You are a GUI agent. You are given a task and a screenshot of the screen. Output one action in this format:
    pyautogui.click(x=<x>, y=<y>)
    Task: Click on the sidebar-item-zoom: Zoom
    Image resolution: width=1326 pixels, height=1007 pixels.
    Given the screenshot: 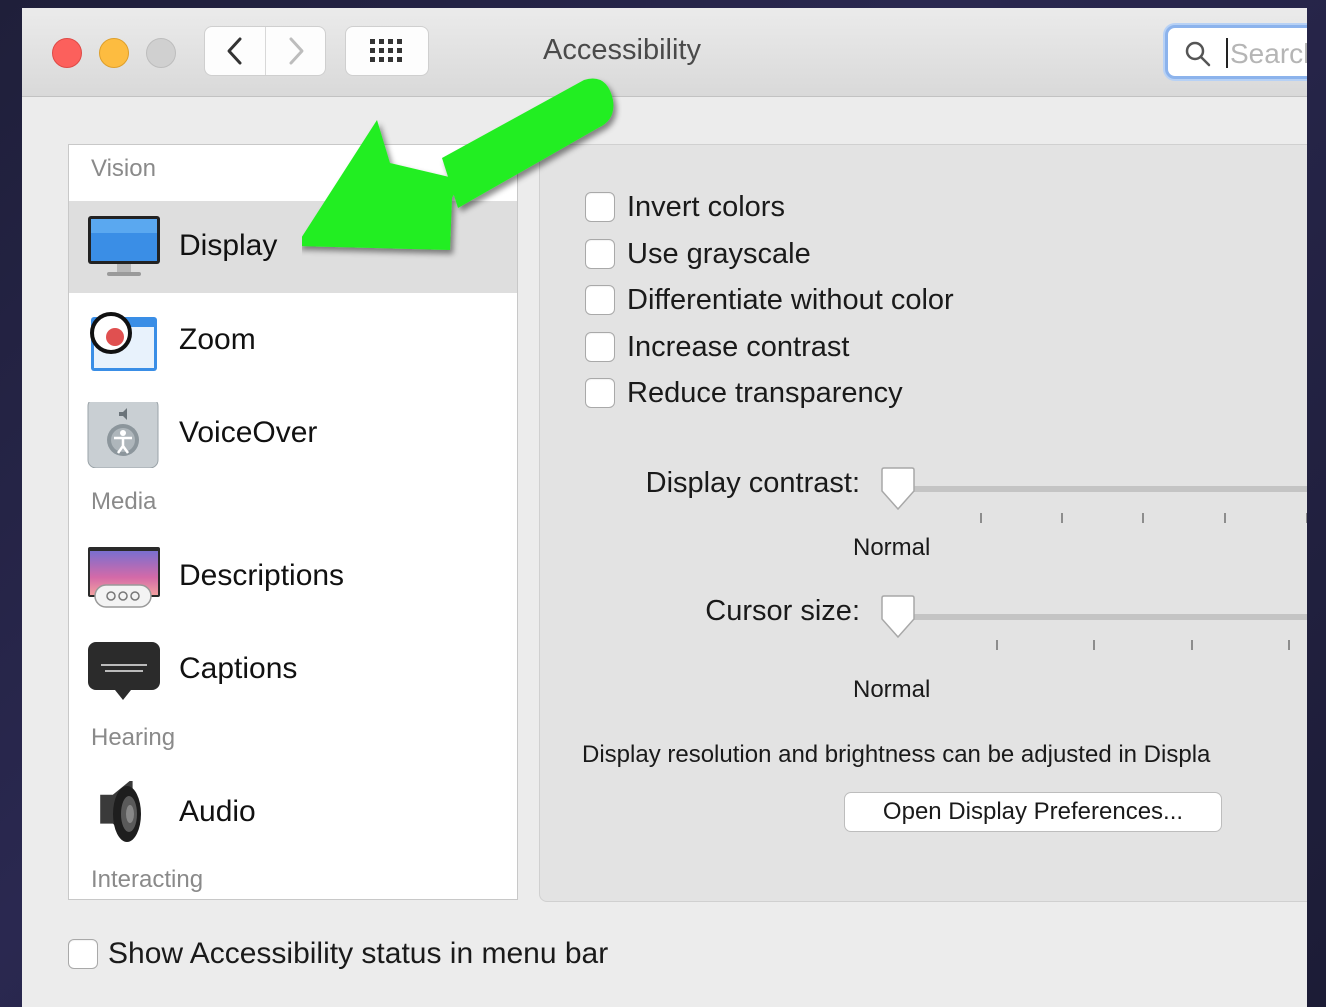 What is the action you would take?
    pyautogui.click(x=293, y=341)
    